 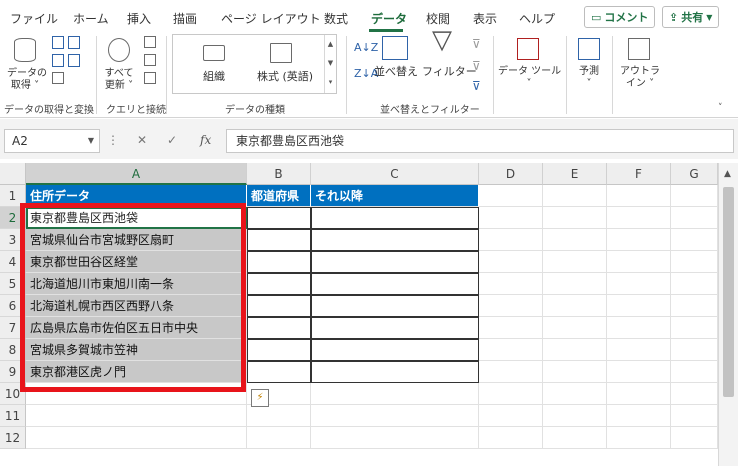 I want to click on tab-data: データ, so click(x=389, y=18).